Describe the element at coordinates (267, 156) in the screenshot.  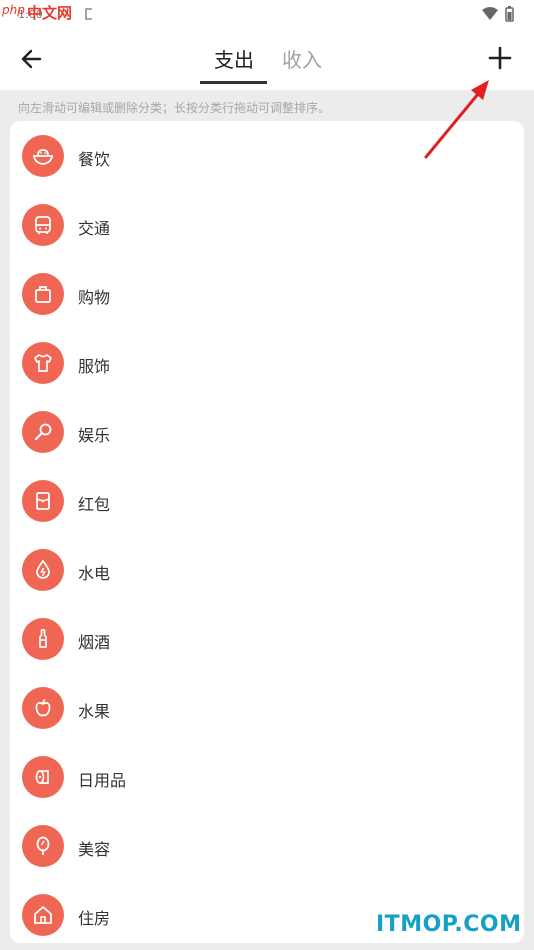
I see `category-item-dining: 餐饮` at that location.